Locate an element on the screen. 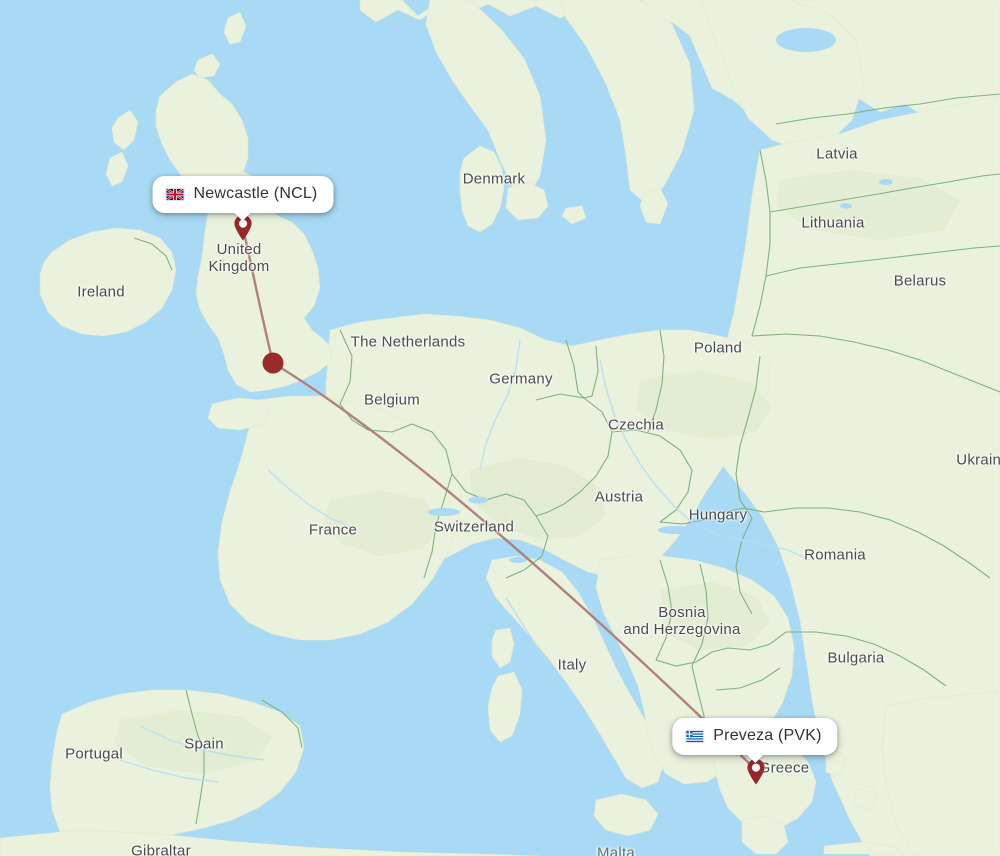  origin-callout: Newcastle (NCL) is located at coordinates (243, 194).